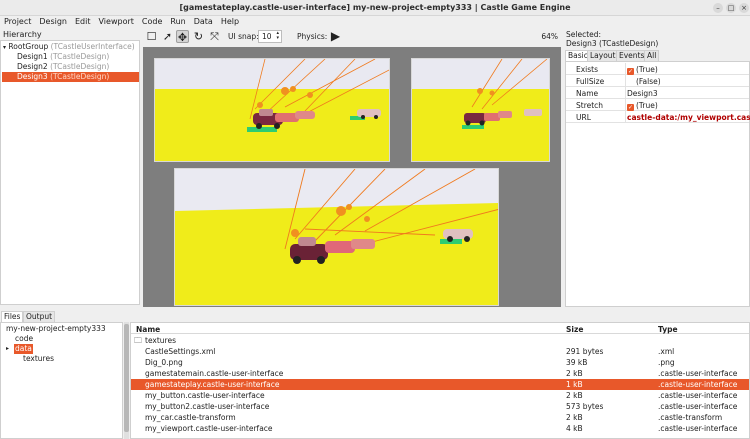 This screenshot has height=439, width=750. I want to click on hierarchy-node-design3: Design3 (TCastleDesign), so click(70, 77).